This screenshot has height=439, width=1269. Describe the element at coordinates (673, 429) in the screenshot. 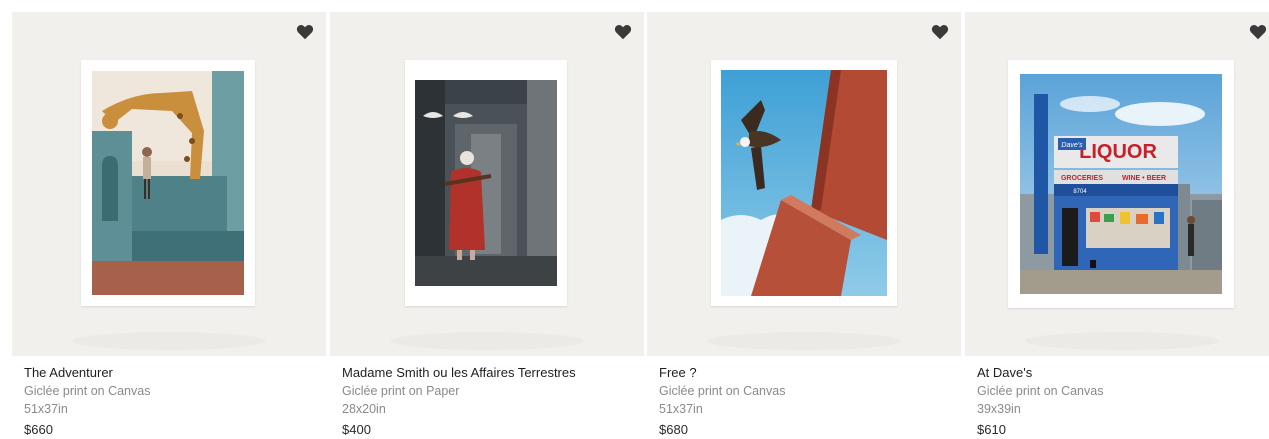

I see `product-price: $680` at that location.